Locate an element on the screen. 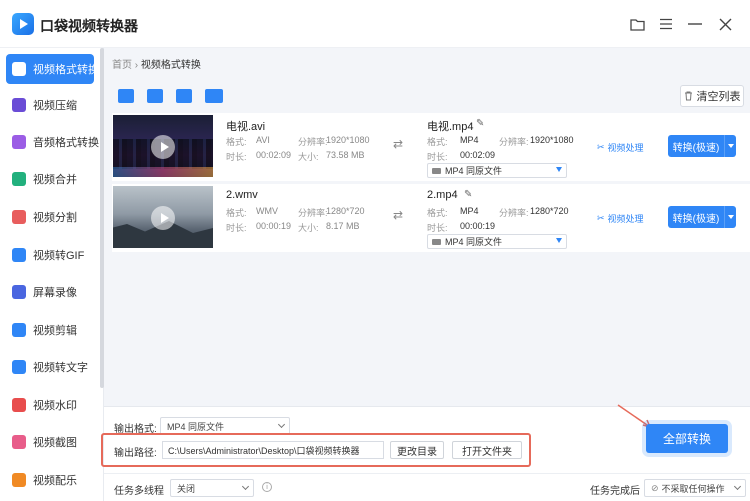 The width and height of the screenshot is (750, 501). sidebar-item-video-to-gif: 视频转GIF is located at coordinates (50, 255).